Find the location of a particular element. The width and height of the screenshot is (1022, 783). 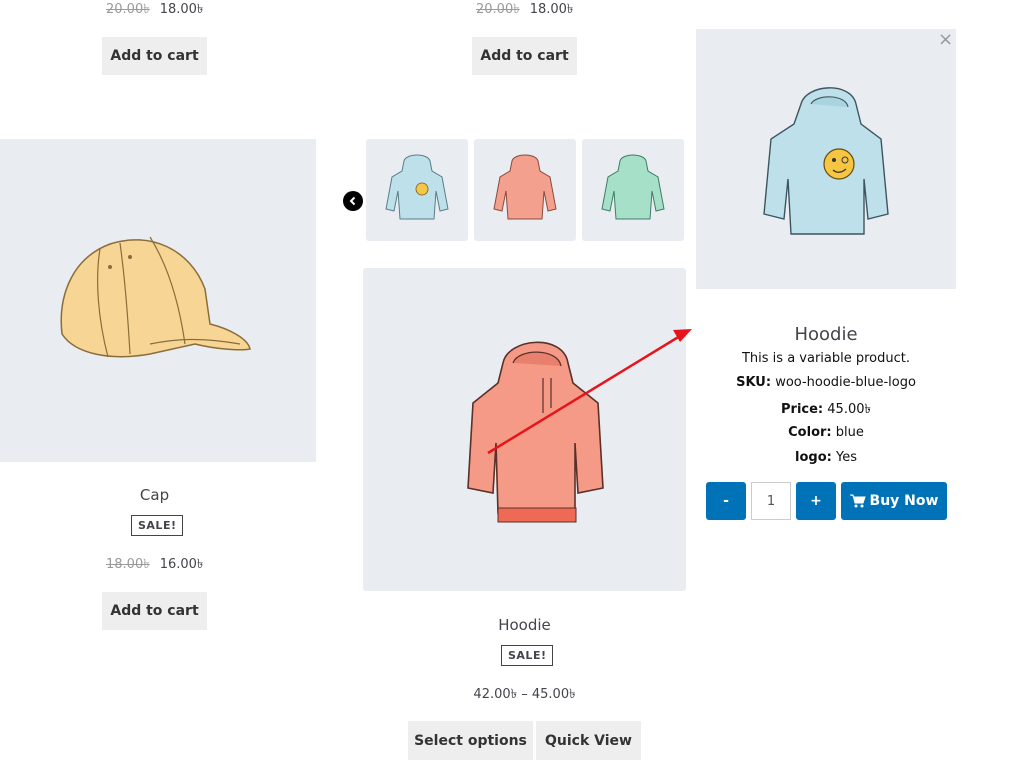

quick-view-button: Quick View is located at coordinates (588, 740).